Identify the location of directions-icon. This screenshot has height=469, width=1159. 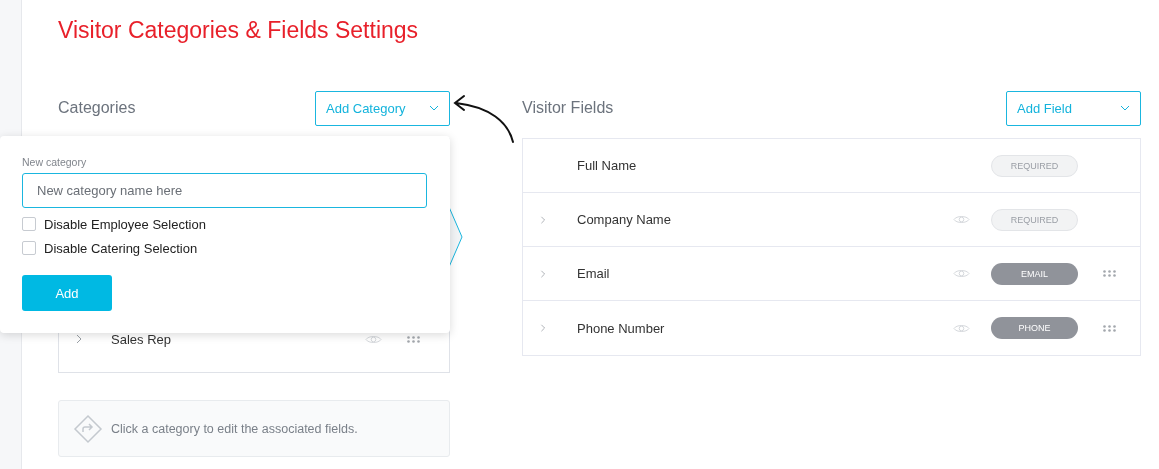
(88, 428).